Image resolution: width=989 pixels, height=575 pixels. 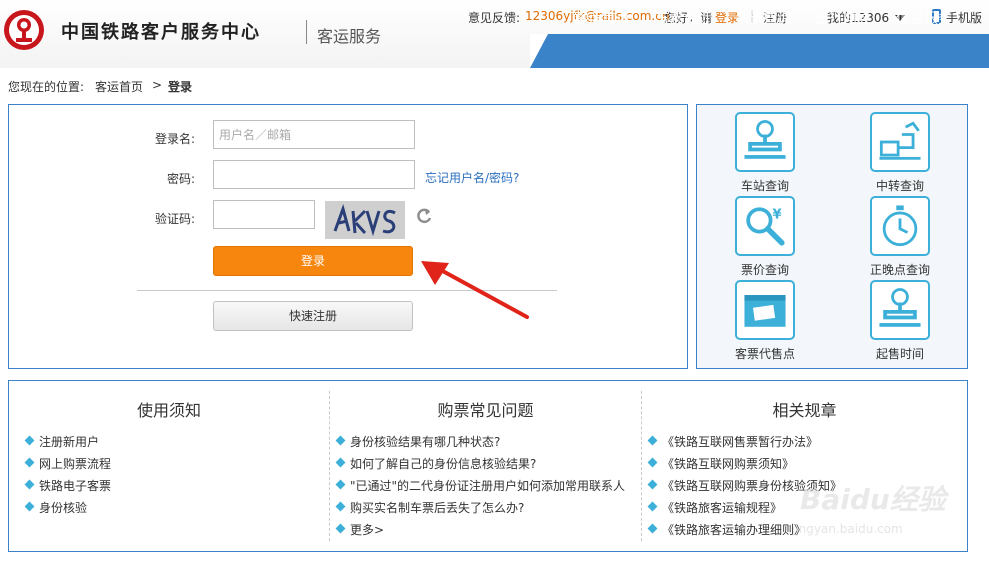 I want to click on stopwatch-icon, so click(x=900, y=226).